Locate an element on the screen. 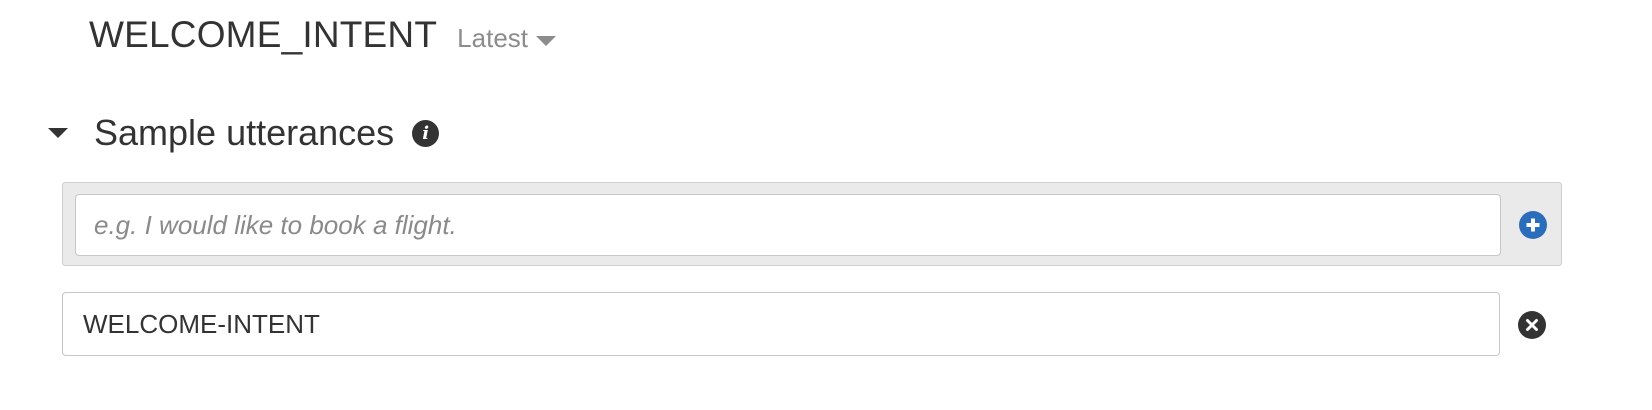 The width and height of the screenshot is (1652, 410). plus-circle-icon is located at coordinates (1533, 225).